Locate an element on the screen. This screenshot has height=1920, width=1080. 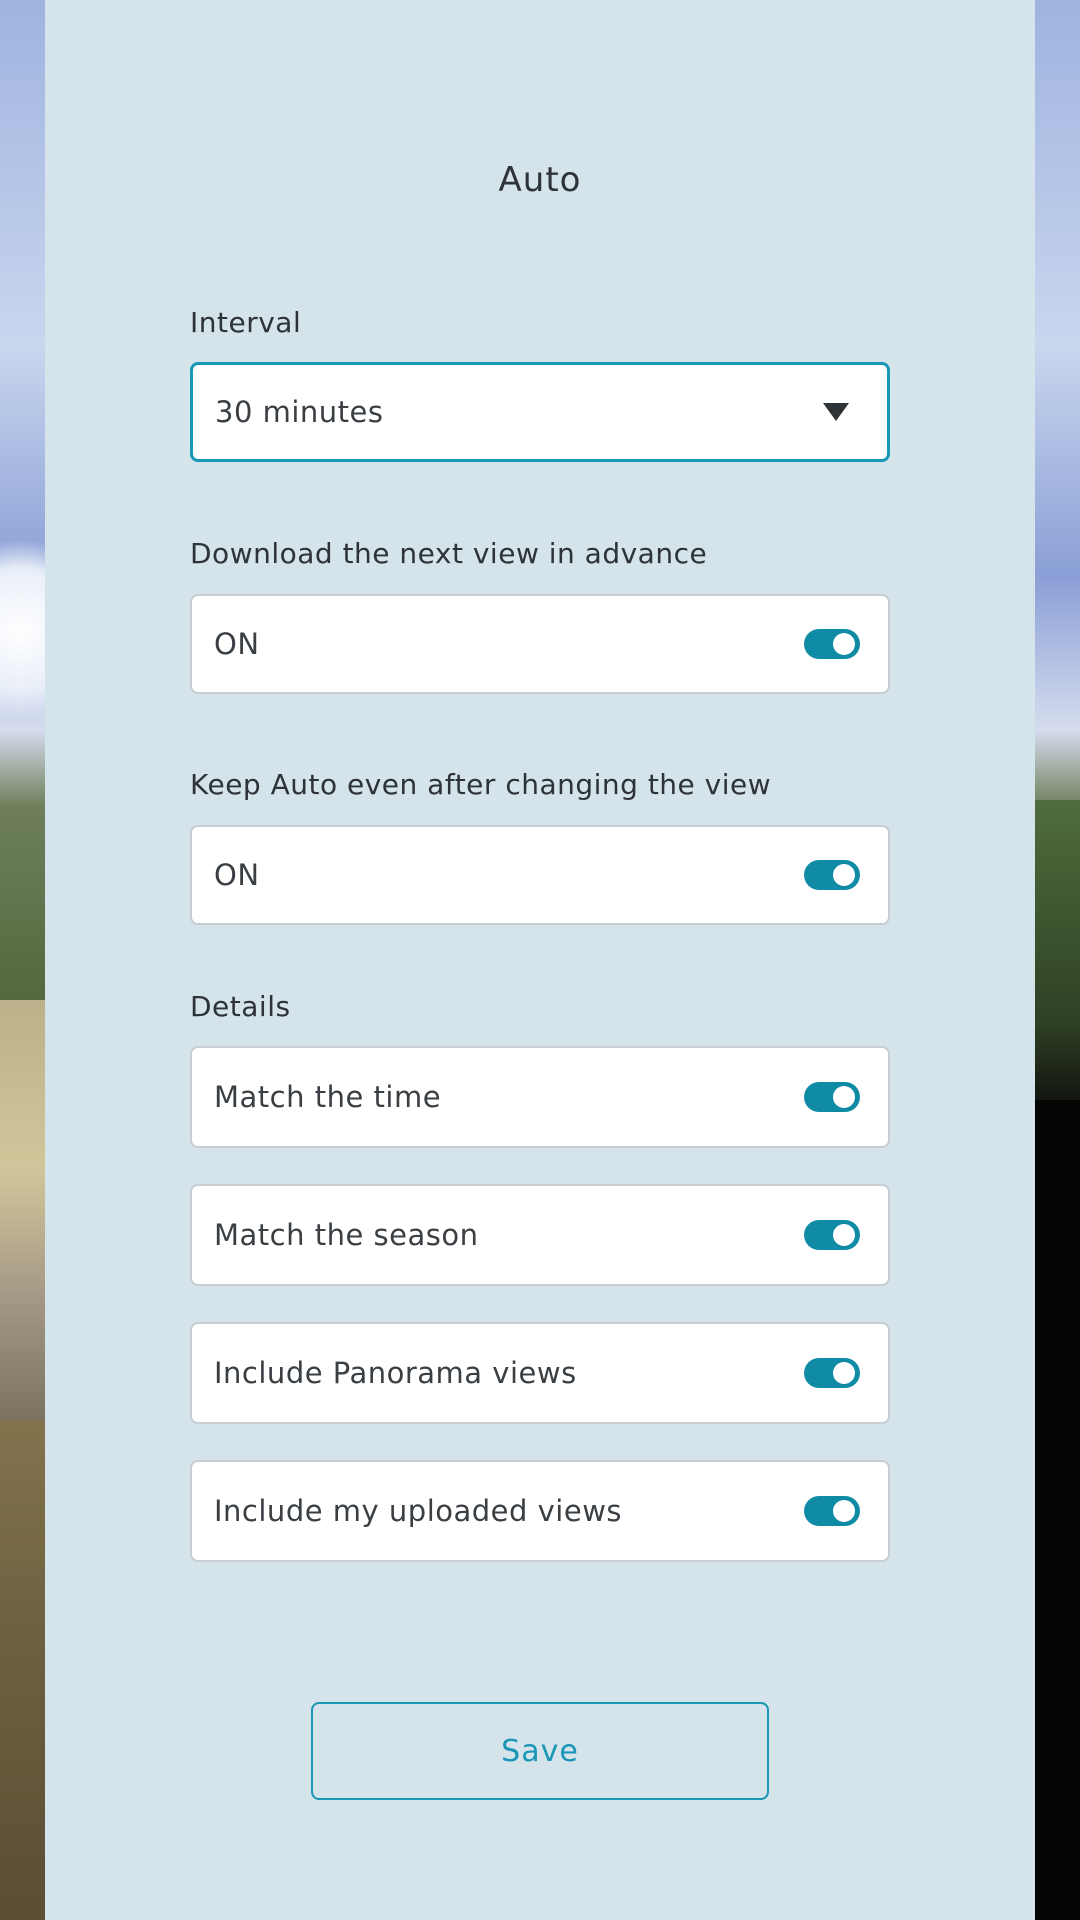
background-cliff is located at coordinates (22, 1210).